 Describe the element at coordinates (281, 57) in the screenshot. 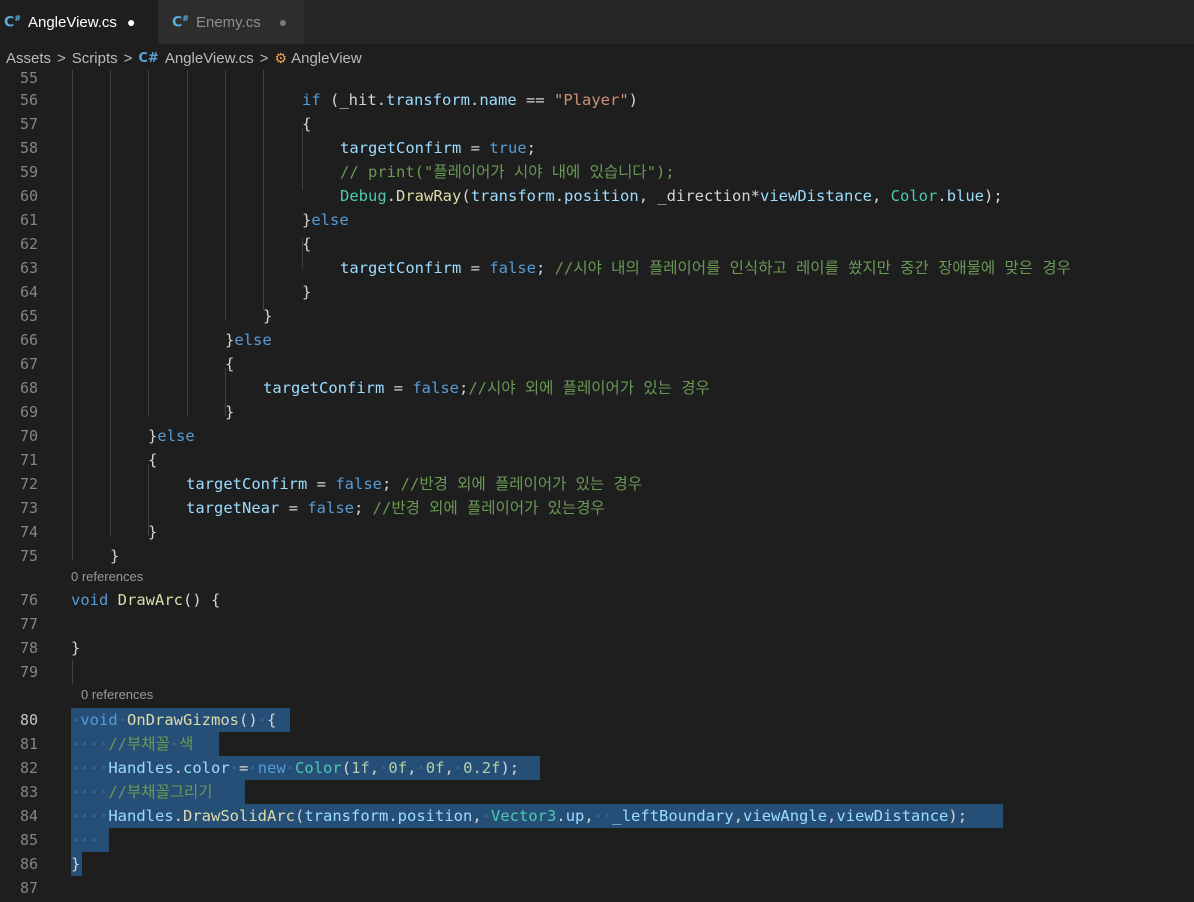

I see `class-icon: ⚙` at that location.